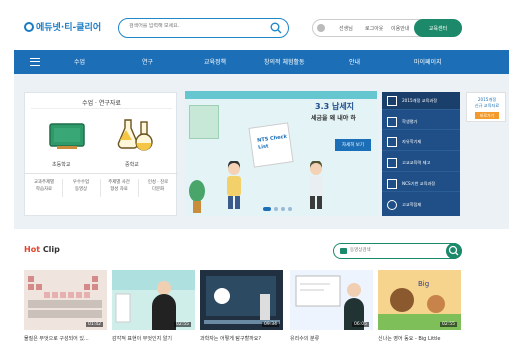 This screenshot has width=523, height=347. What do you see at coordinates (119, 182) in the screenshot?
I see `sub-link-line: 주제별 사전` at bounding box center [119, 182].